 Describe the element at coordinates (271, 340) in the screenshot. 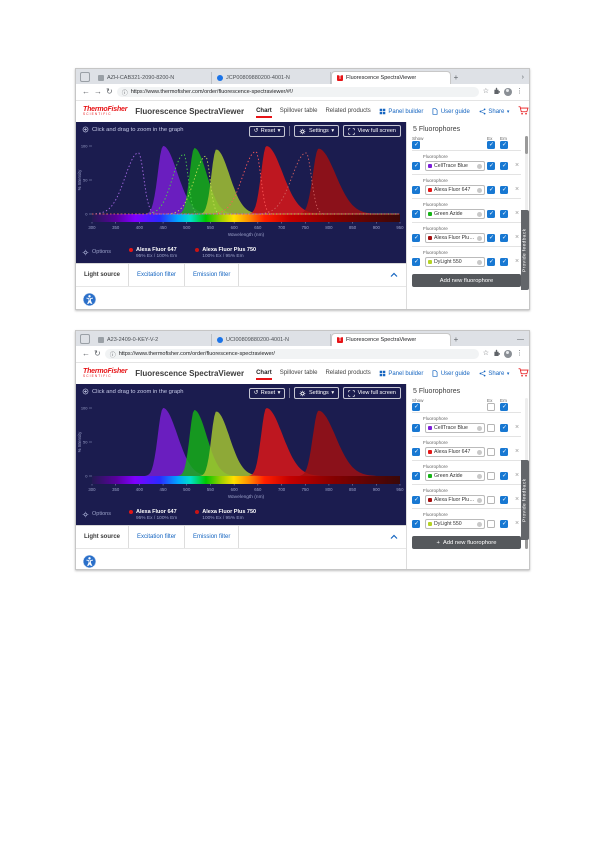

I see `browser-tab-2: UCI00809880200-4001-N` at that location.